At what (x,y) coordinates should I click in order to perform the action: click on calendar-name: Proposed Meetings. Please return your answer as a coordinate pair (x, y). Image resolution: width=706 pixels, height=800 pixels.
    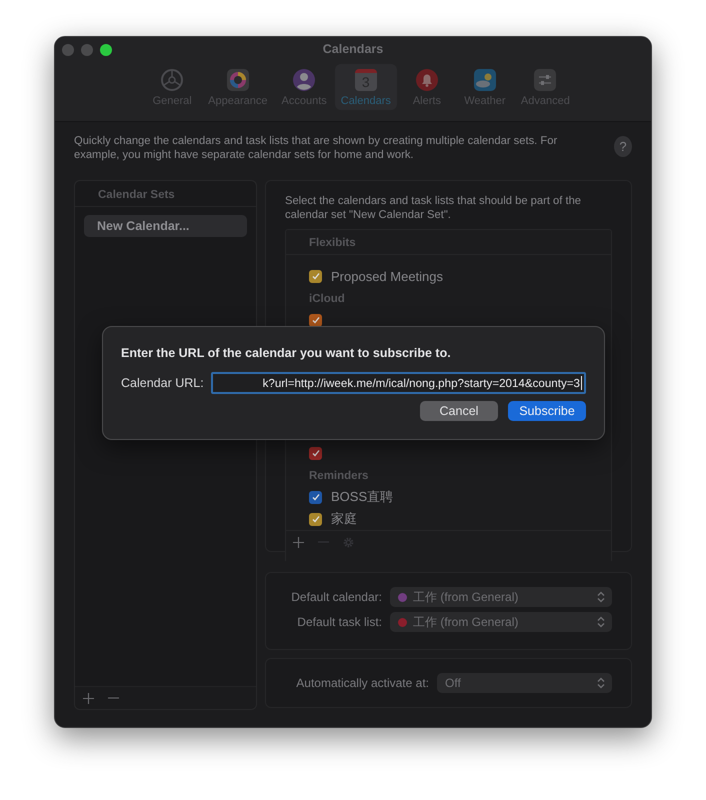
    Looking at the image, I should click on (387, 276).